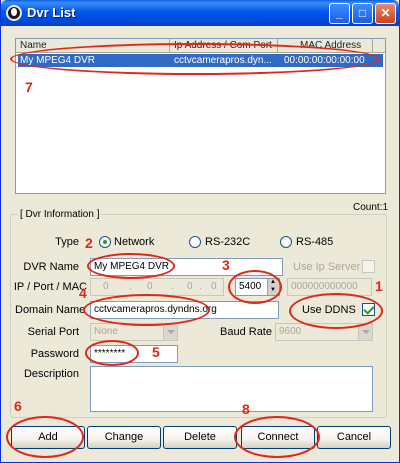 The width and height of the screenshot is (400, 463). I want to click on dvr-name-label: DVR Name, so click(51, 267).